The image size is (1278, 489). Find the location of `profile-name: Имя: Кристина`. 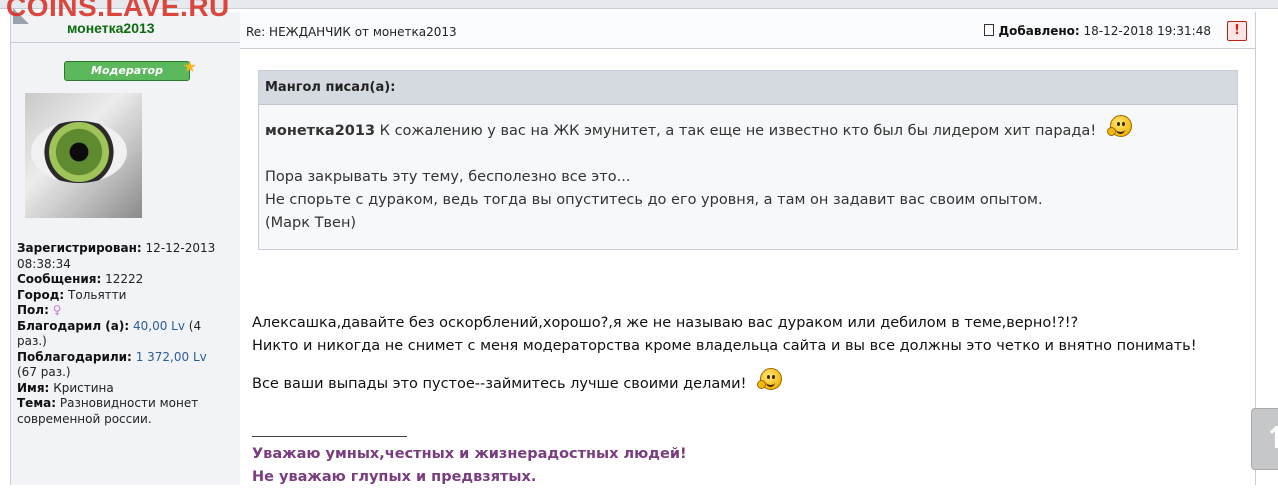

profile-name: Имя: Кристина is located at coordinates (65, 387).